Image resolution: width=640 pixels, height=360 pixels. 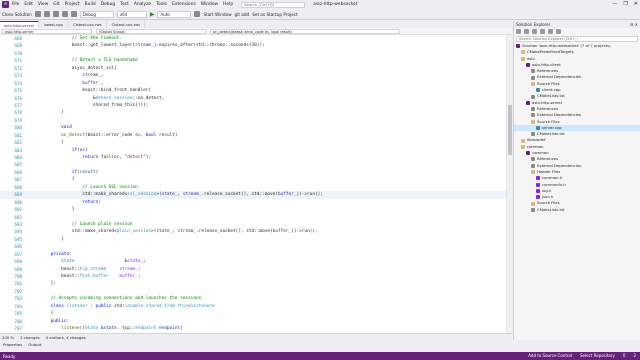 What do you see at coordinates (256, 224) in the screenshot?
I see `code-line: 693 // Launch plain session` at bounding box center [256, 224].